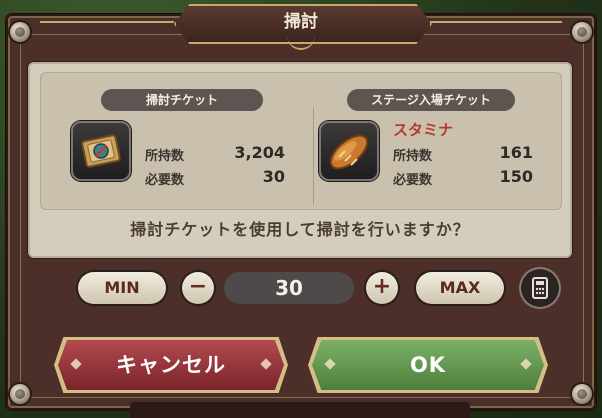 The width and height of the screenshot is (602, 418). What do you see at coordinates (107, 22) in the screenshot?
I see `title-ornament-left` at bounding box center [107, 22].